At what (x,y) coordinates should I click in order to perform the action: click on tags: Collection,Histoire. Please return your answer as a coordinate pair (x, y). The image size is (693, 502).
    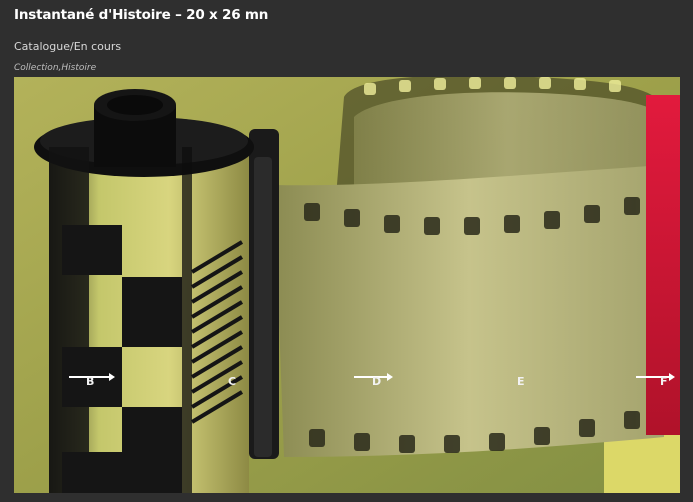
    Looking at the image, I should click on (346, 68).